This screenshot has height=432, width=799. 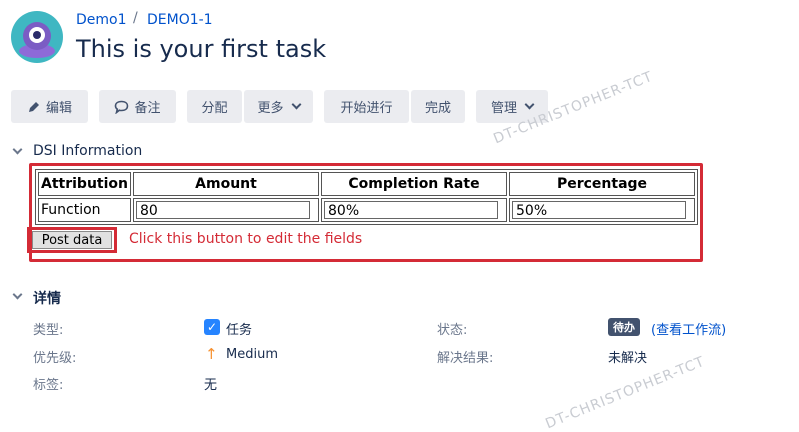 What do you see at coordinates (48, 330) in the screenshot?
I see `type-label: 类型:` at bounding box center [48, 330].